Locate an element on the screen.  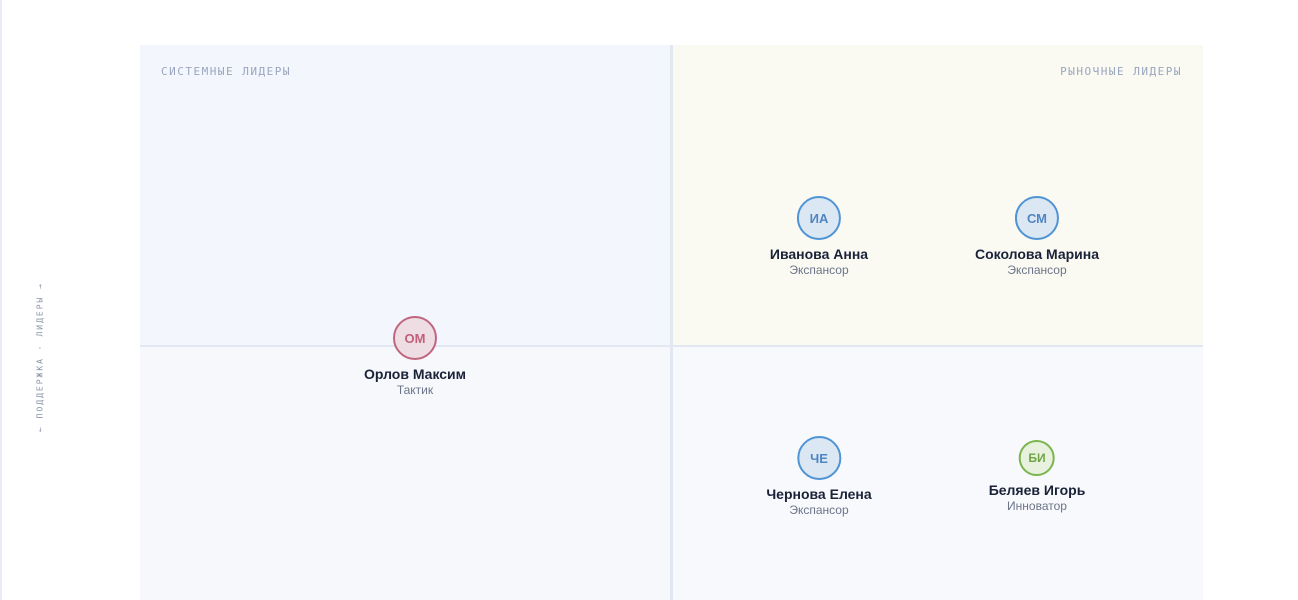
person-name: Соколова Марина is located at coordinates (1037, 254).